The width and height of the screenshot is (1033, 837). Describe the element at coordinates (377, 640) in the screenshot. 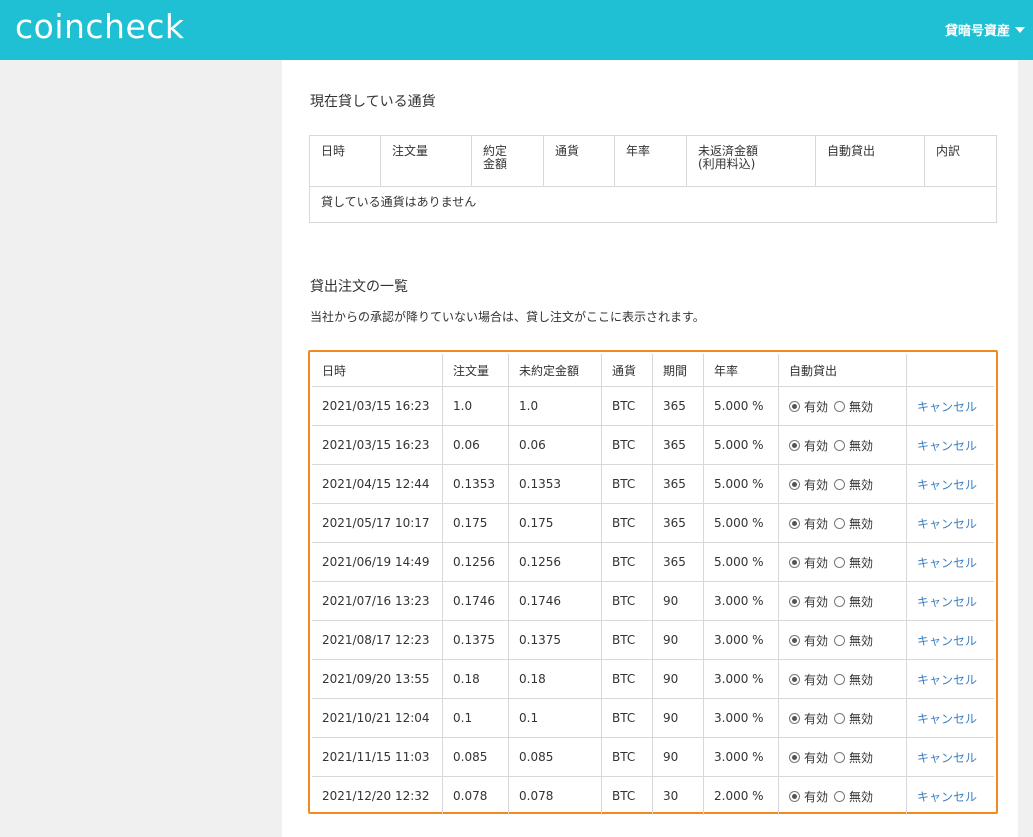

I see `cell-datetime: 2021/08/17 12:23` at that location.